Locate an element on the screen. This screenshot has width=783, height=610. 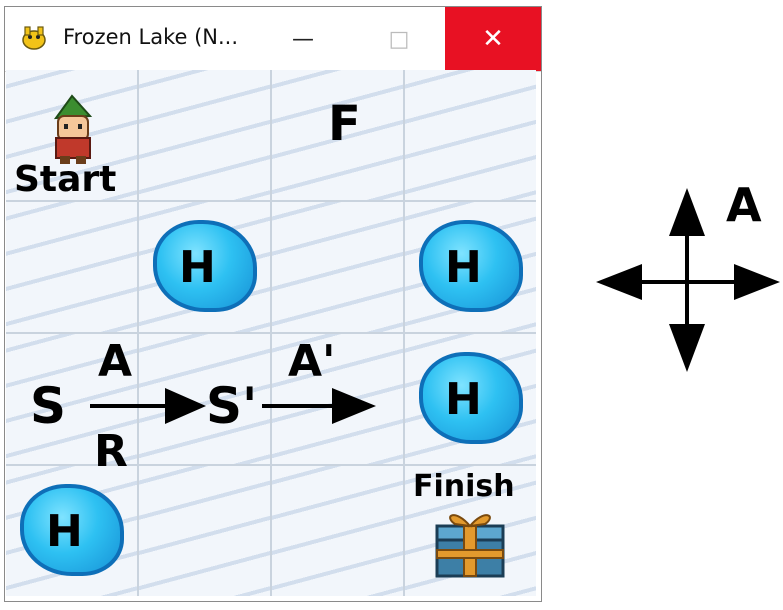
minimize-icon: — is located at coordinates (303, 39).